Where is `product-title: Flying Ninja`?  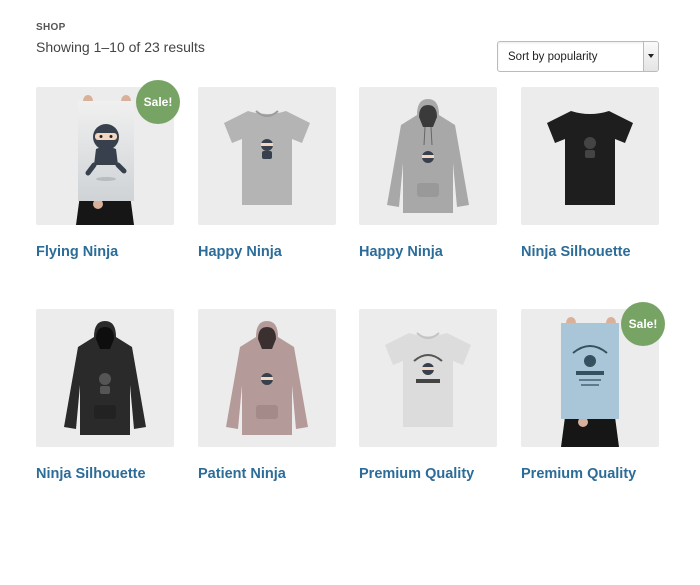
product-title: Flying Ninja is located at coordinates (77, 252).